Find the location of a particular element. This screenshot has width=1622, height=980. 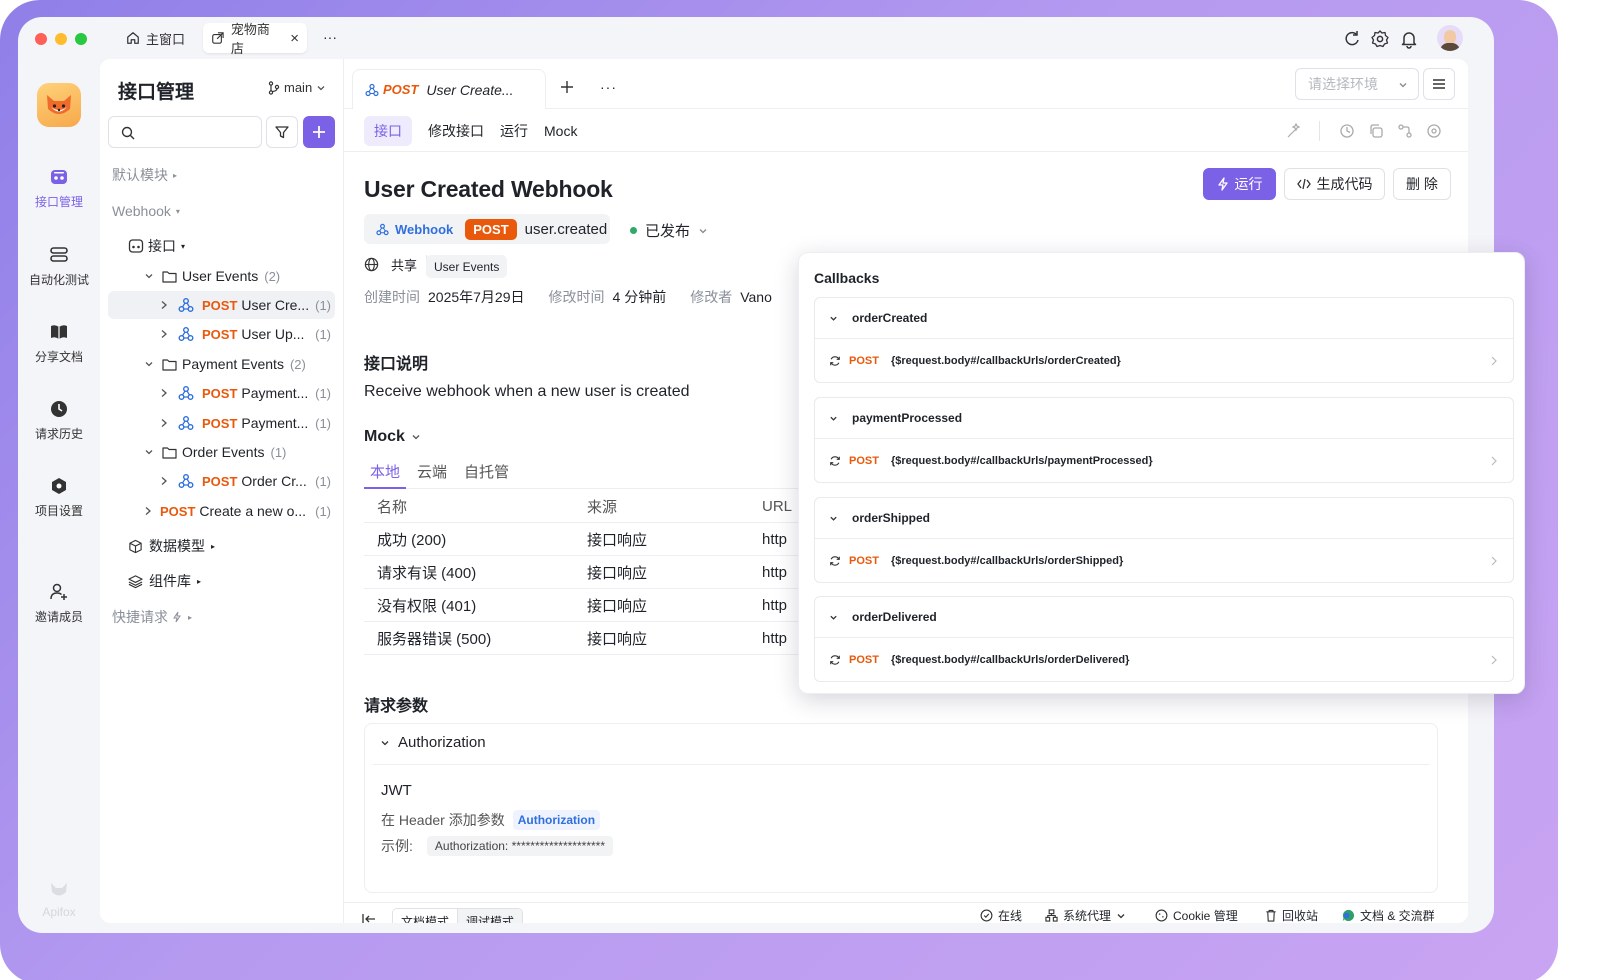

rail-item-api: 接口管理 is located at coordinates (59, 188).